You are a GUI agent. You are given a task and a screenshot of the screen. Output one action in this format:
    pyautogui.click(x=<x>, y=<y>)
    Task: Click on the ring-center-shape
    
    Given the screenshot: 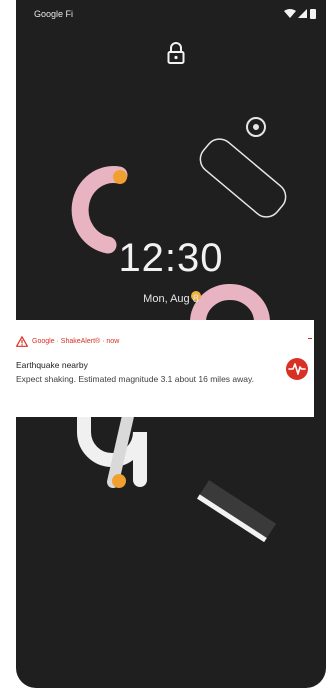 What is the action you would take?
    pyautogui.click(x=256, y=127)
    